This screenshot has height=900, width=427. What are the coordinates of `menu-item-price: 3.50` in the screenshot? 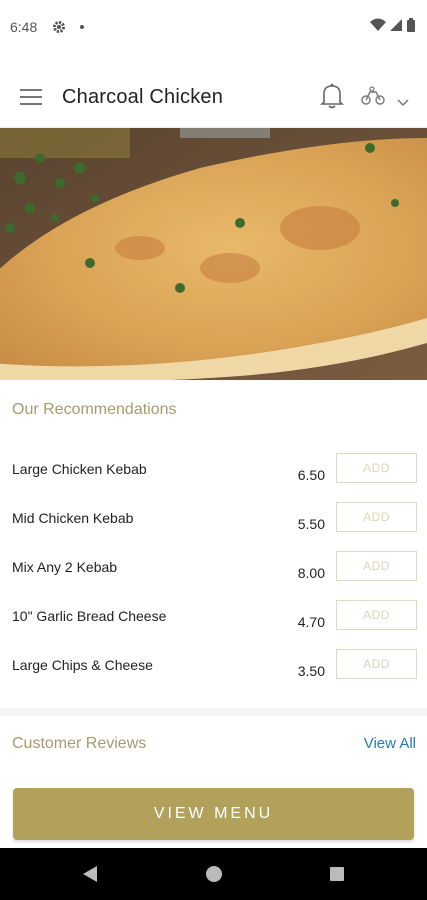 It's located at (311, 671).